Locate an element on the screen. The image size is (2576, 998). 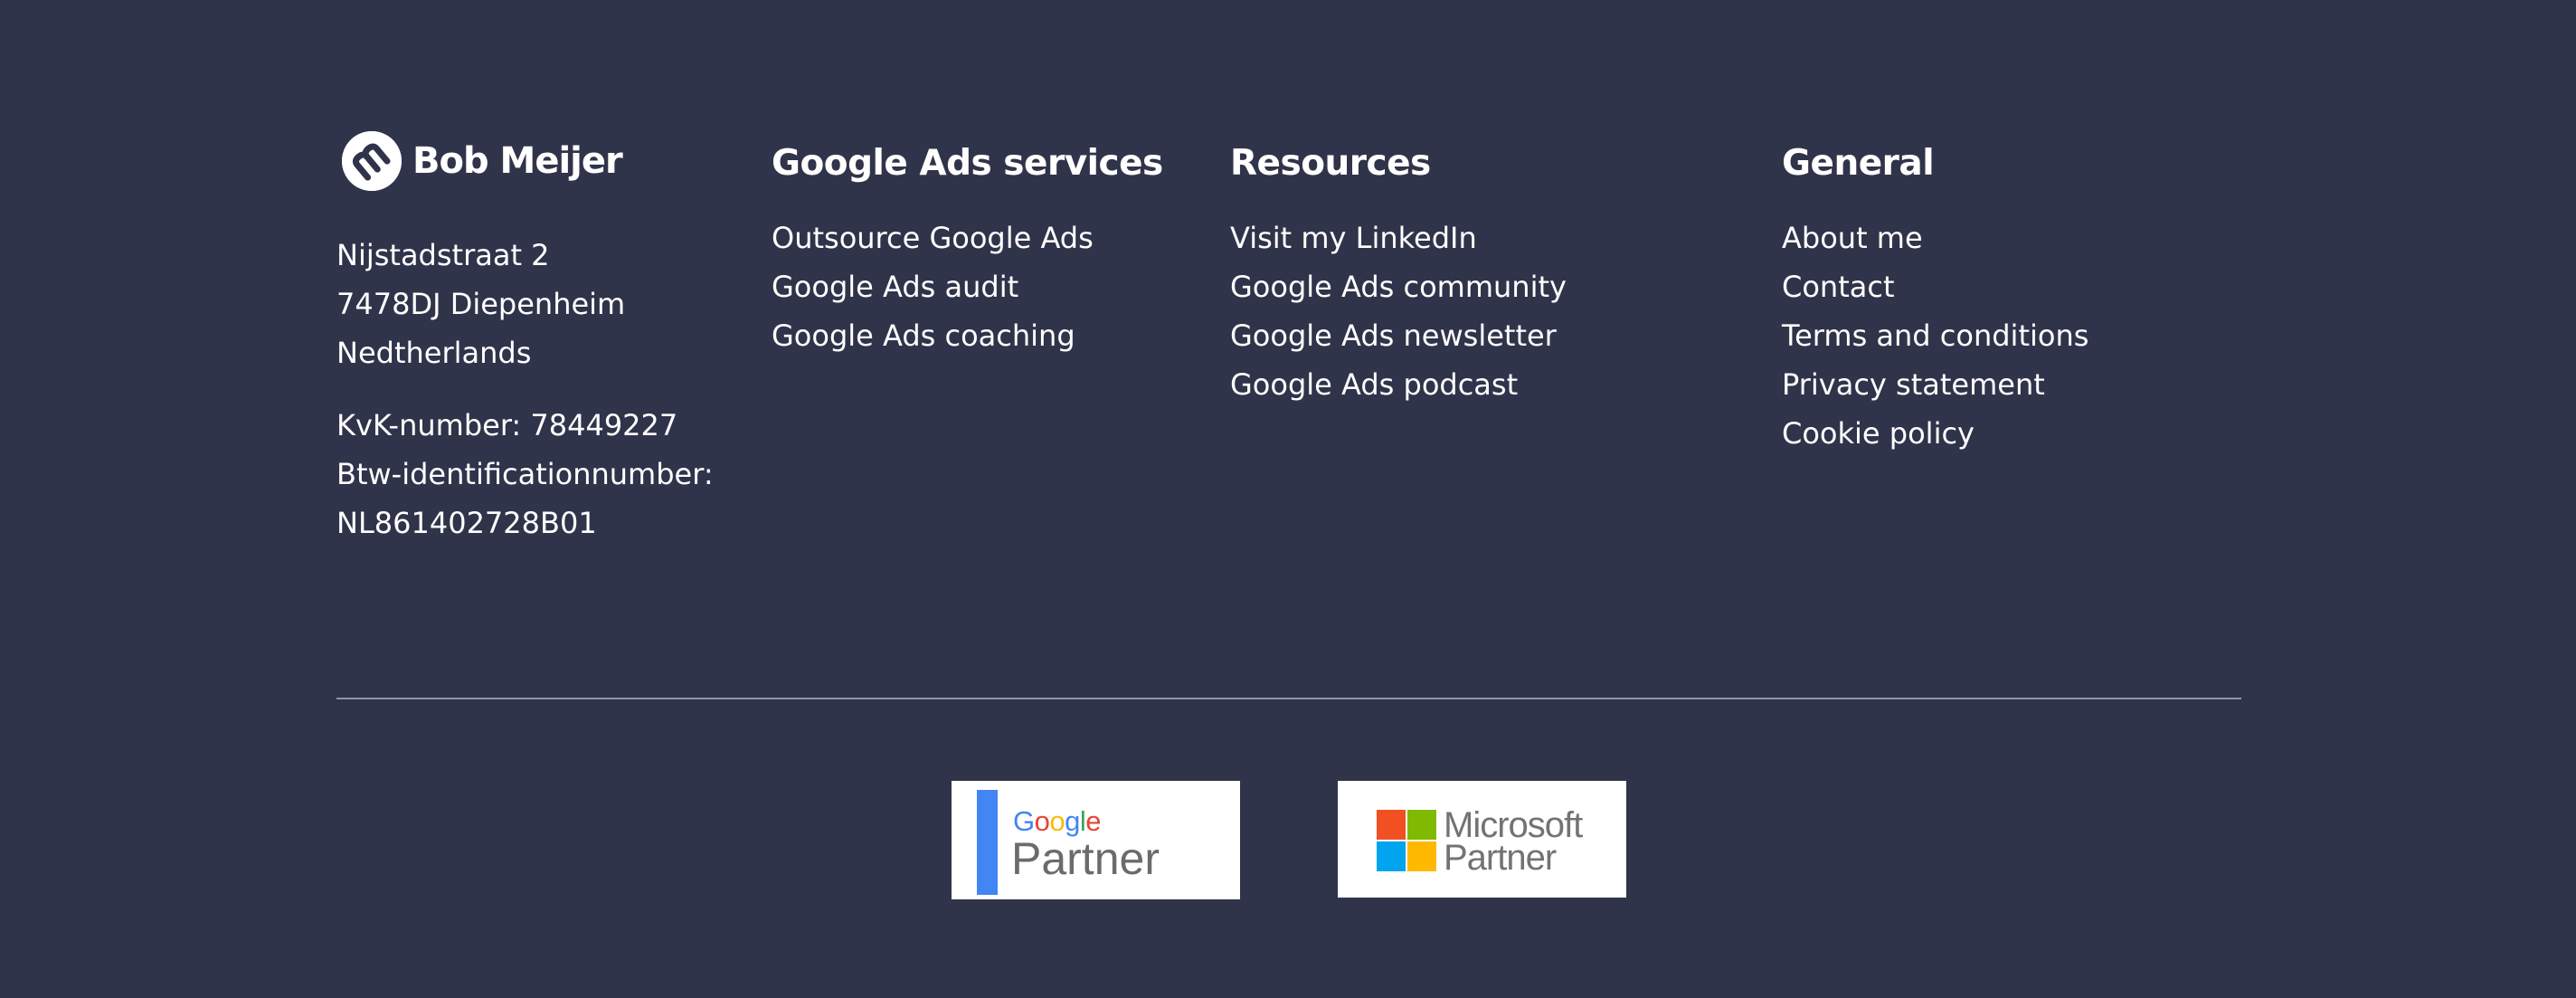
google-letter: e is located at coordinates (1093, 821).